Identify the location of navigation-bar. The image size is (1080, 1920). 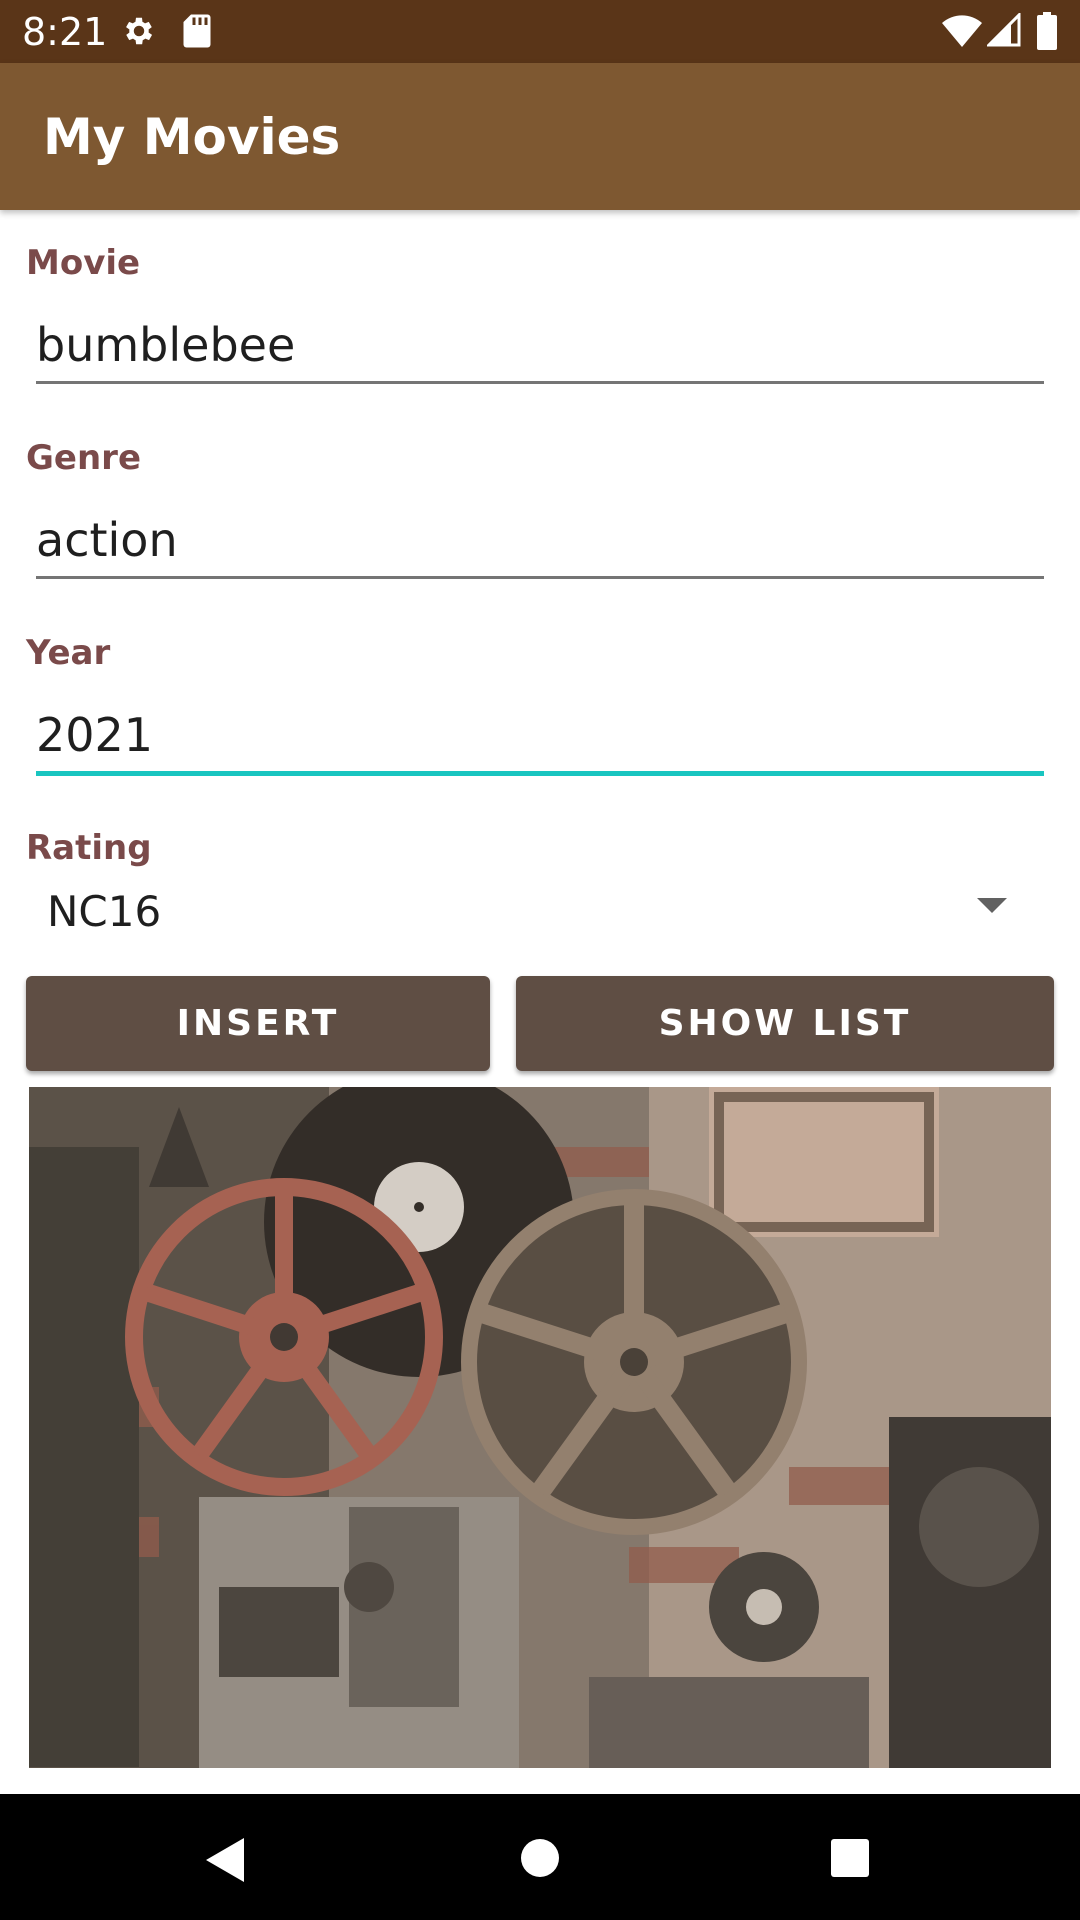
(540, 1857).